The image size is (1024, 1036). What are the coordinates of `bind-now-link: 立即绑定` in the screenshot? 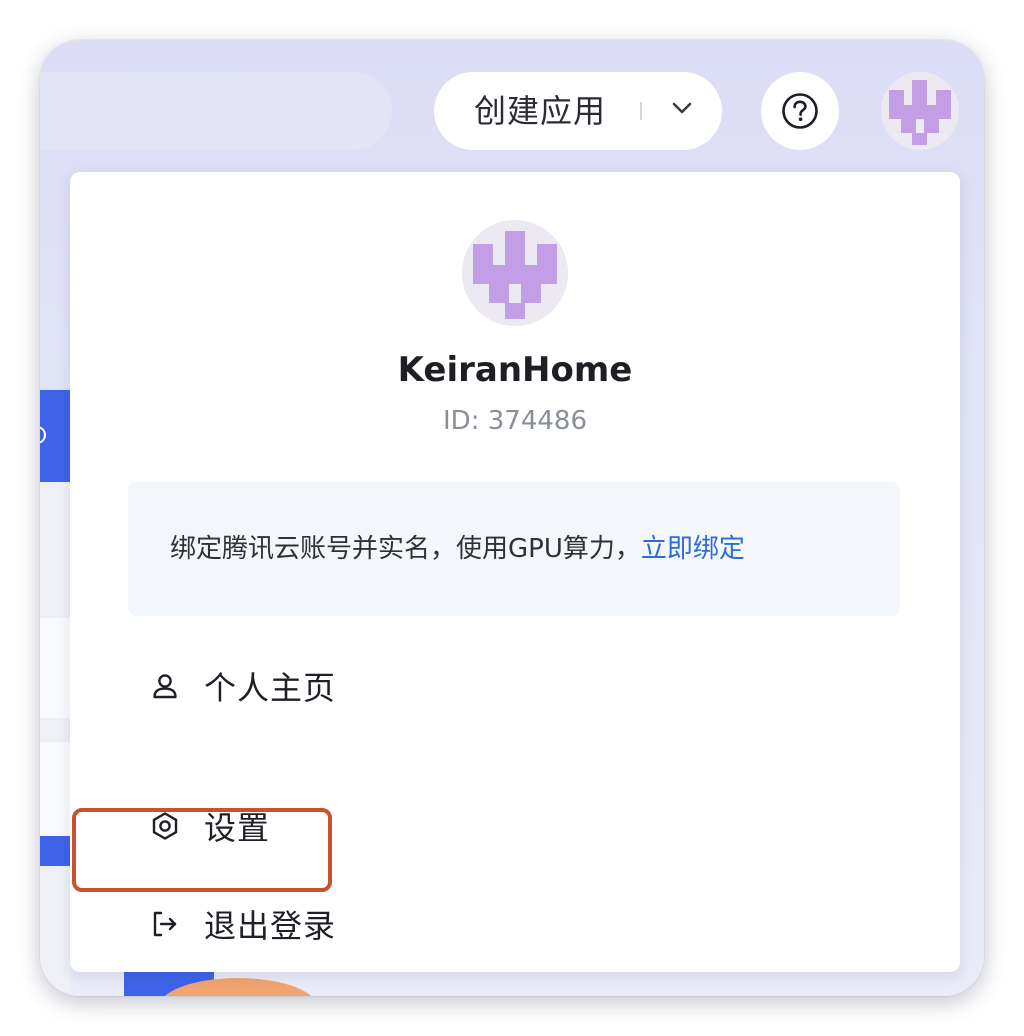 It's located at (693, 549).